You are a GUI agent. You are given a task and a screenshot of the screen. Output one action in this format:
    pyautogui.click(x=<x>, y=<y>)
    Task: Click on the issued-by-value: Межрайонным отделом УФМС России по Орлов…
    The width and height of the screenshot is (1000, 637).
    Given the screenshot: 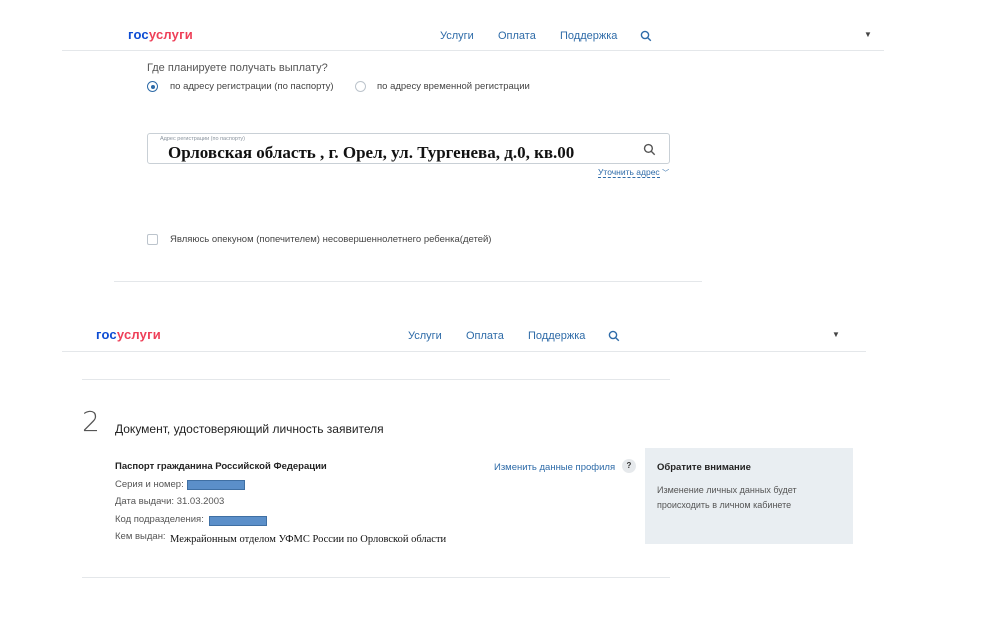 What is the action you would take?
    pyautogui.click(x=308, y=539)
    